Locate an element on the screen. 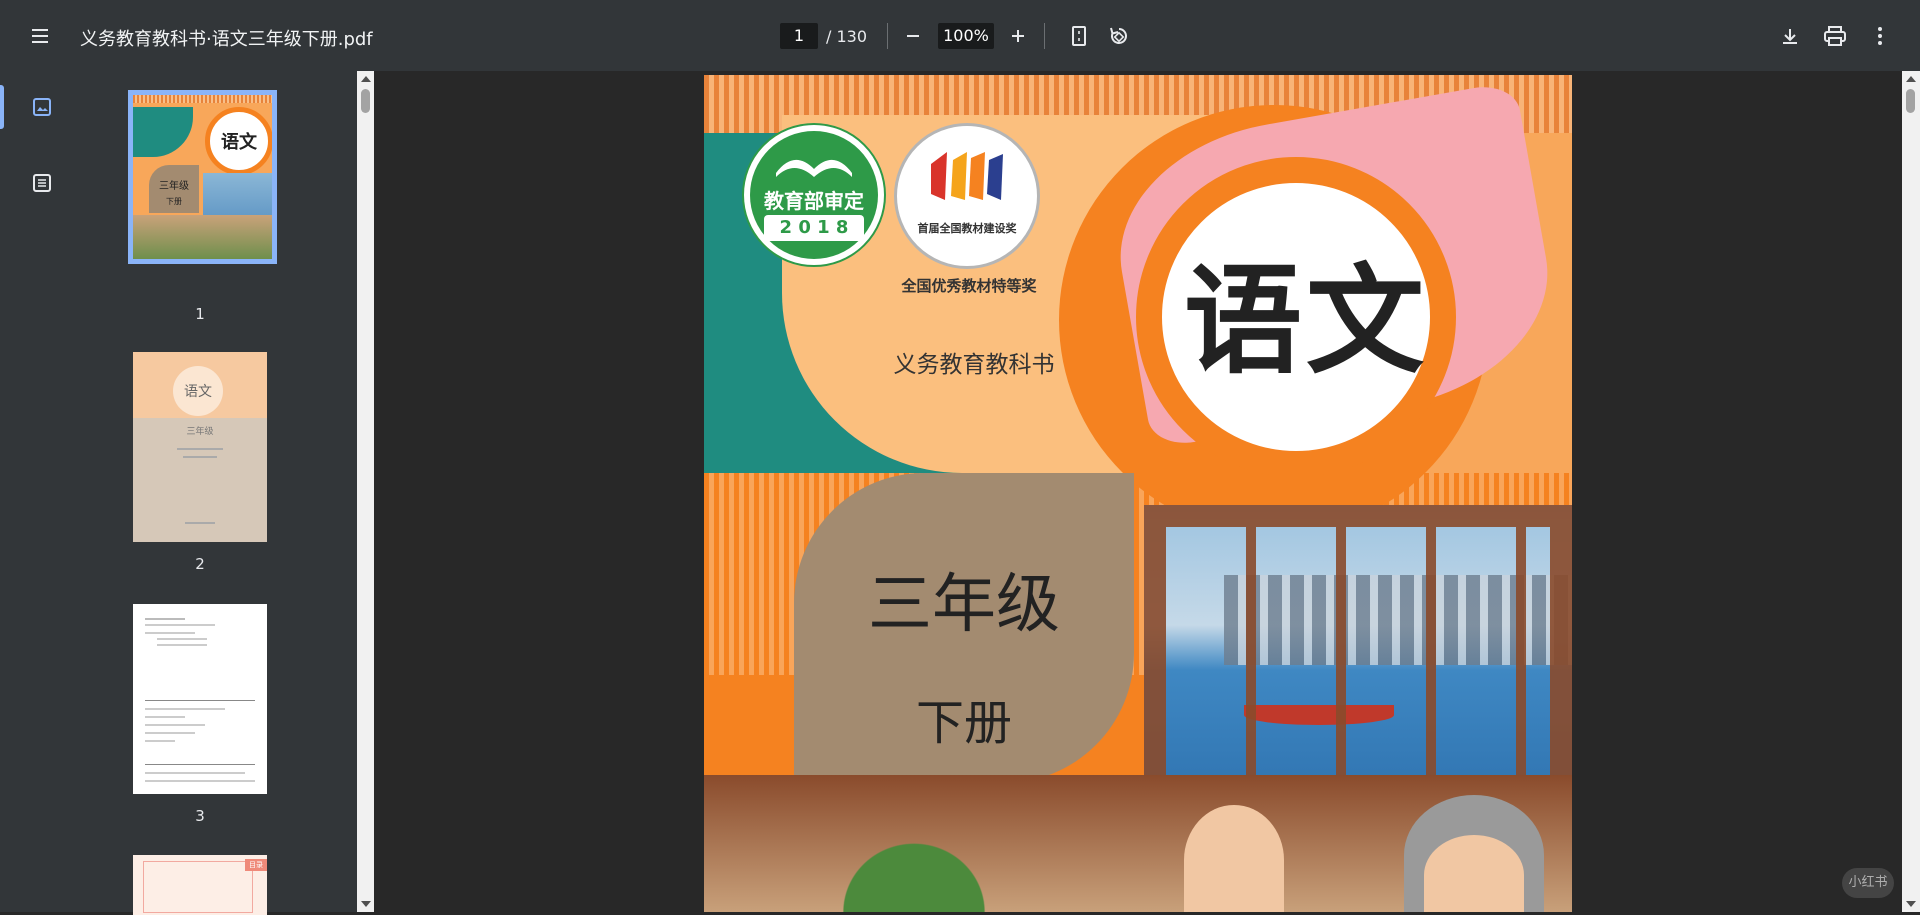  thumbnail-label: 3 is located at coordinates (200, 816).